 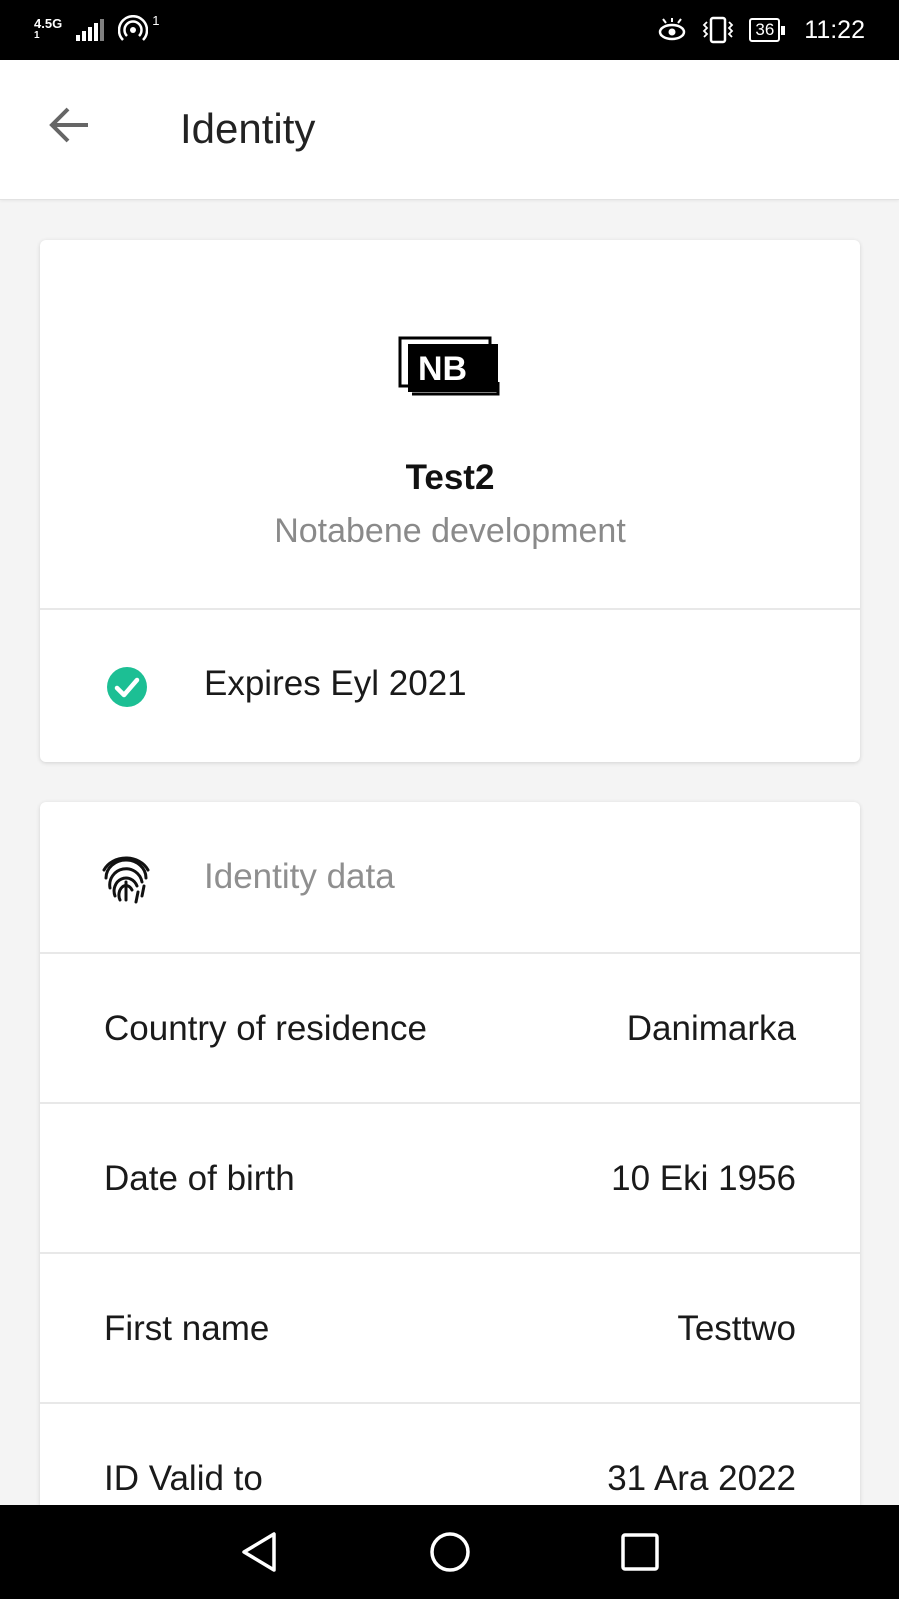 I want to click on notabene-logo: NB, so click(x=450, y=366).